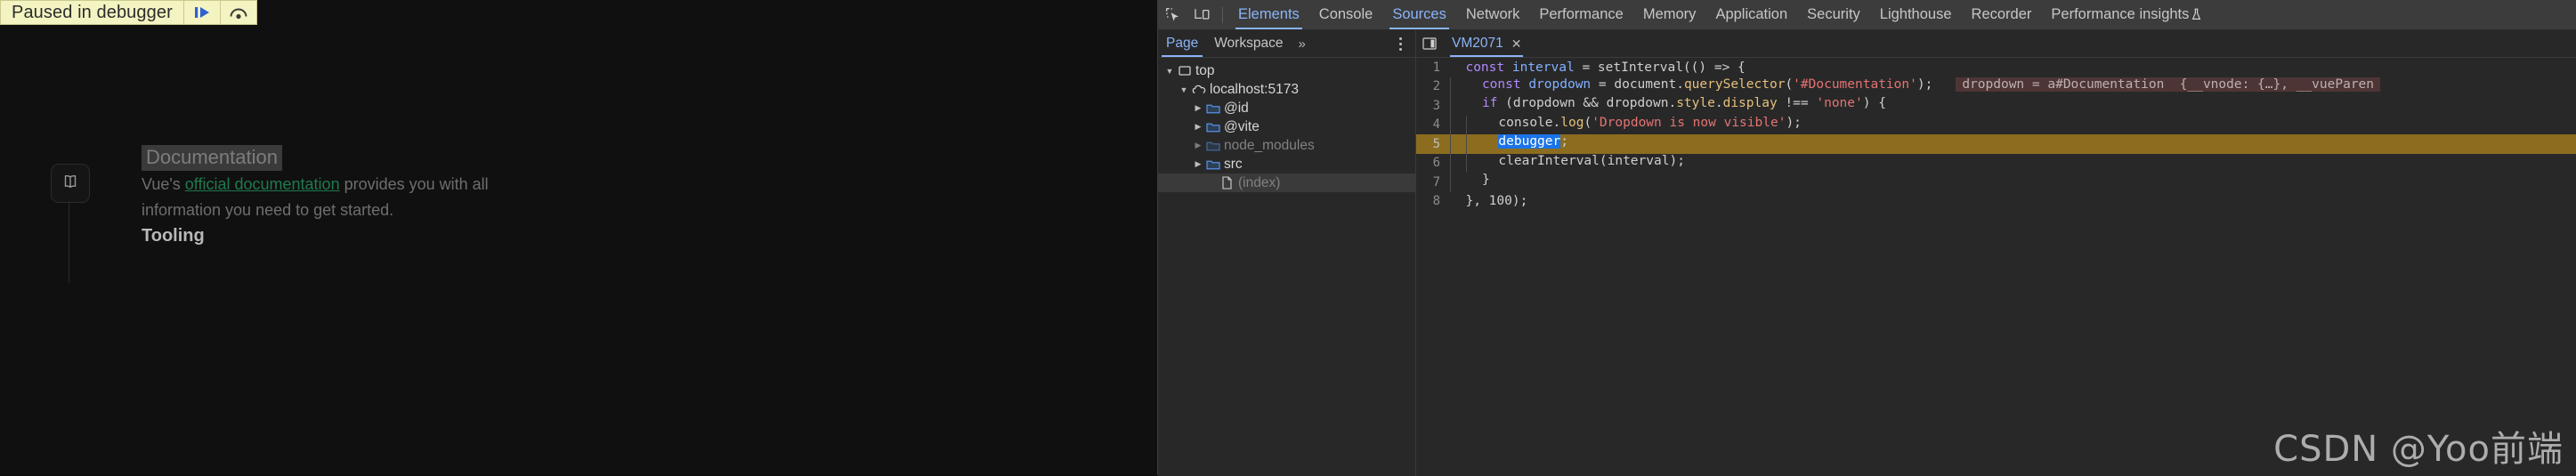 The height and width of the screenshot is (476, 2576). I want to click on code-line: 6 clearInterval(interval);, so click(1996, 163).